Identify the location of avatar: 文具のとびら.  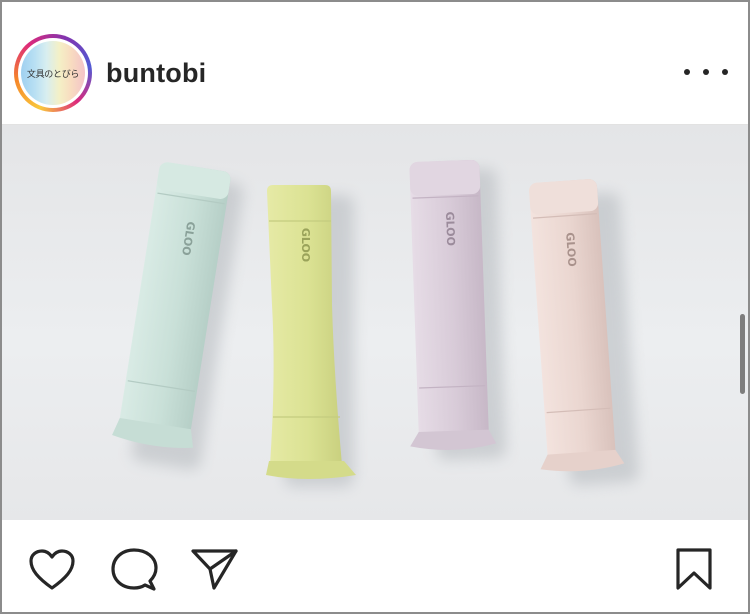
(53, 73).